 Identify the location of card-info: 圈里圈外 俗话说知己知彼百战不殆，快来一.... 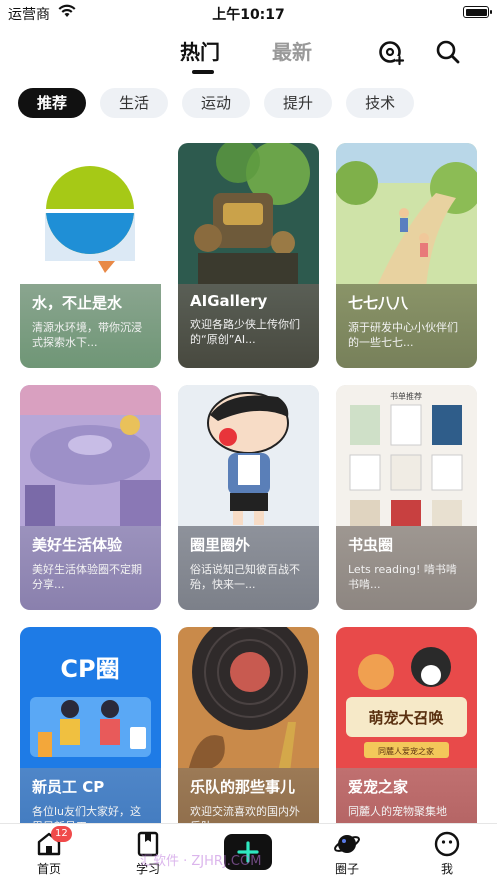
(248, 568).